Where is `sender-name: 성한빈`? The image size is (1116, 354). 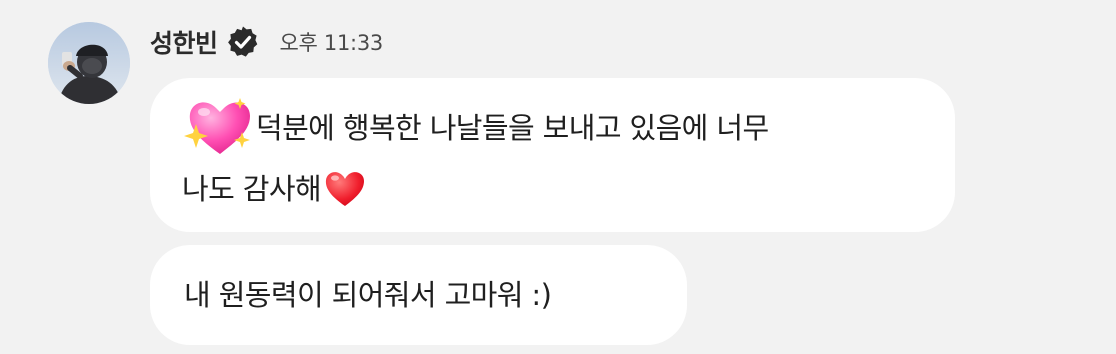
sender-name: 성한빈 is located at coordinates (184, 42).